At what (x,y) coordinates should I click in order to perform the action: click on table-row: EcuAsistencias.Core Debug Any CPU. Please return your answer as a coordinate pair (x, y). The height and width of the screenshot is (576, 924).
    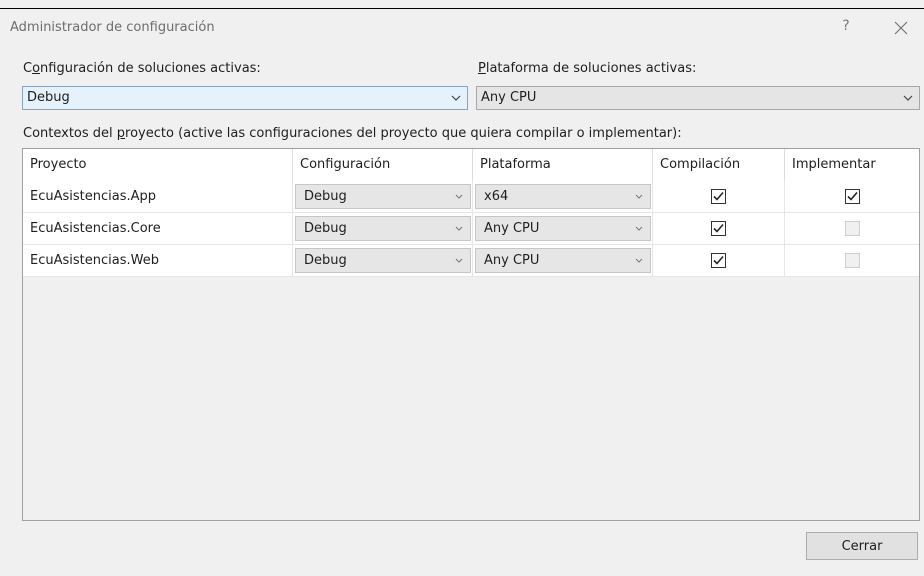
    Looking at the image, I should click on (471, 229).